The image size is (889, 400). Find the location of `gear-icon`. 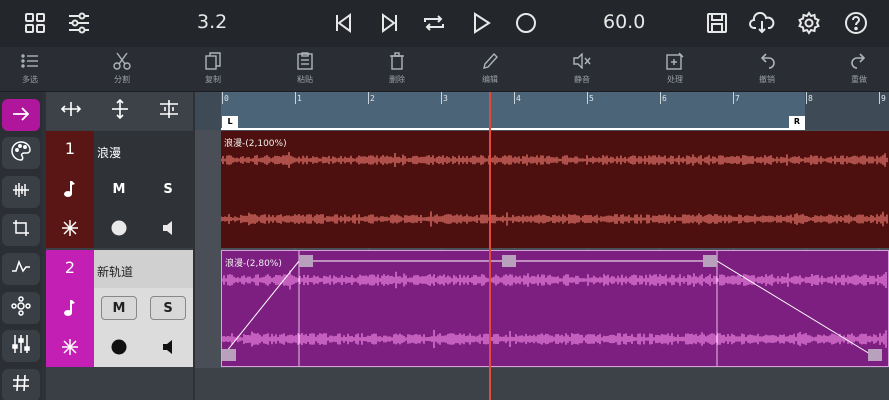

gear-icon is located at coordinates (809, 23).